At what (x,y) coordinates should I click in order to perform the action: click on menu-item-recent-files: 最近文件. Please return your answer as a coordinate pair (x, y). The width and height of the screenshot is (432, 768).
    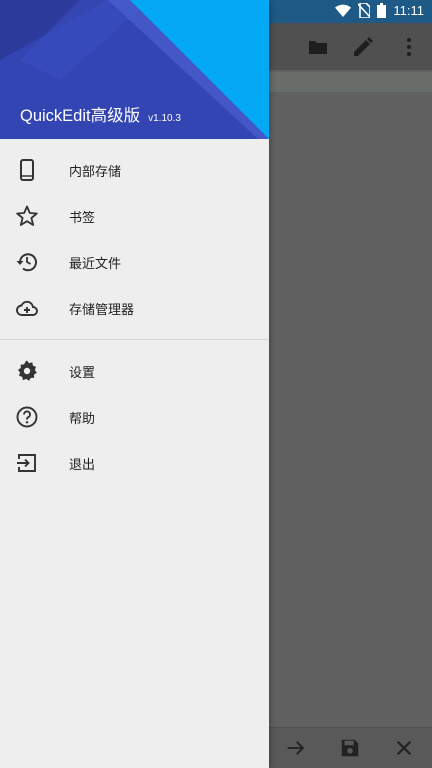
    Looking at the image, I should click on (134, 262).